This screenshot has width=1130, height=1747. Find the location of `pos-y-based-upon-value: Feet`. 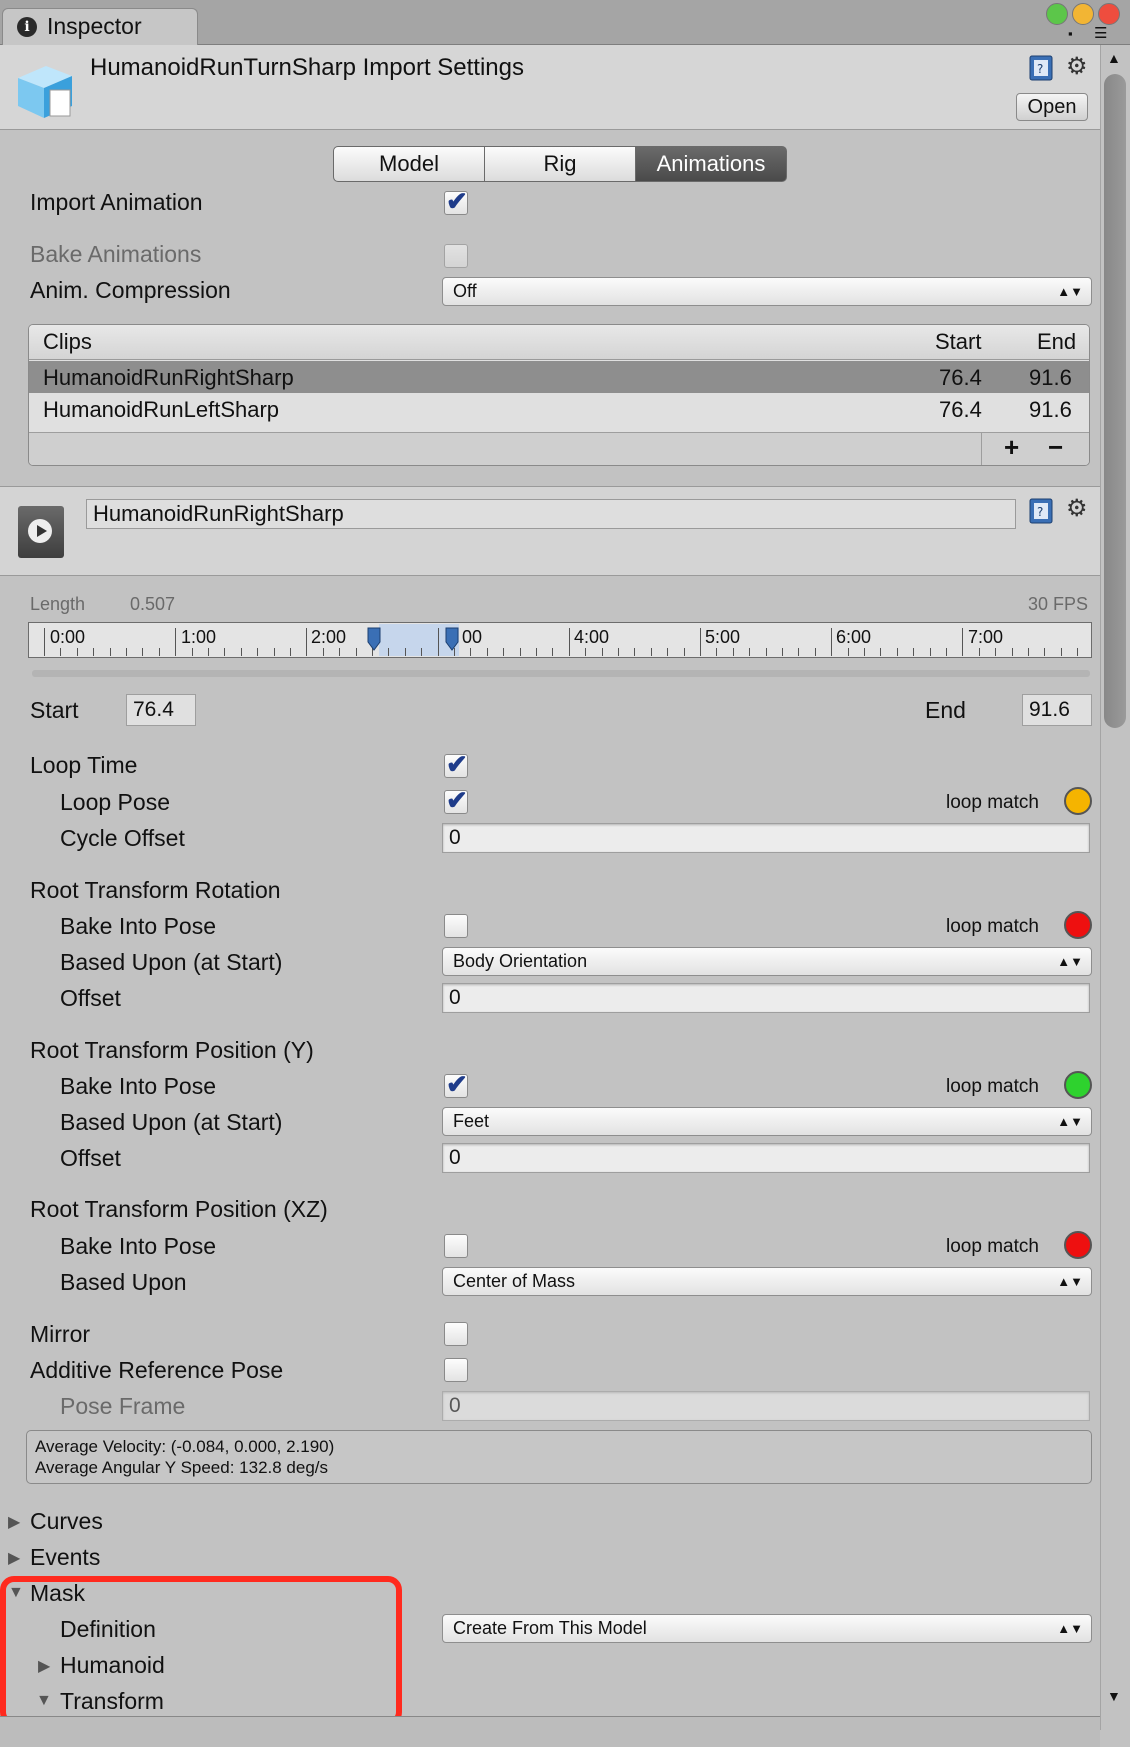

pos-y-based-upon-value: Feet is located at coordinates (471, 1121).